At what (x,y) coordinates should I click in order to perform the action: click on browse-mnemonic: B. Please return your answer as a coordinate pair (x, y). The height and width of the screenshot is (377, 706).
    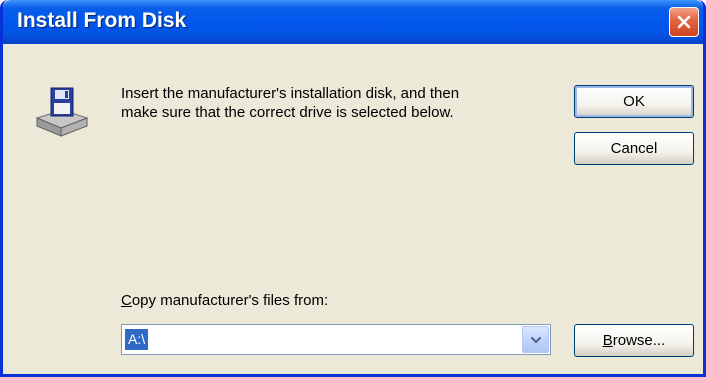
    Looking at the image, I should click on (607, 340).